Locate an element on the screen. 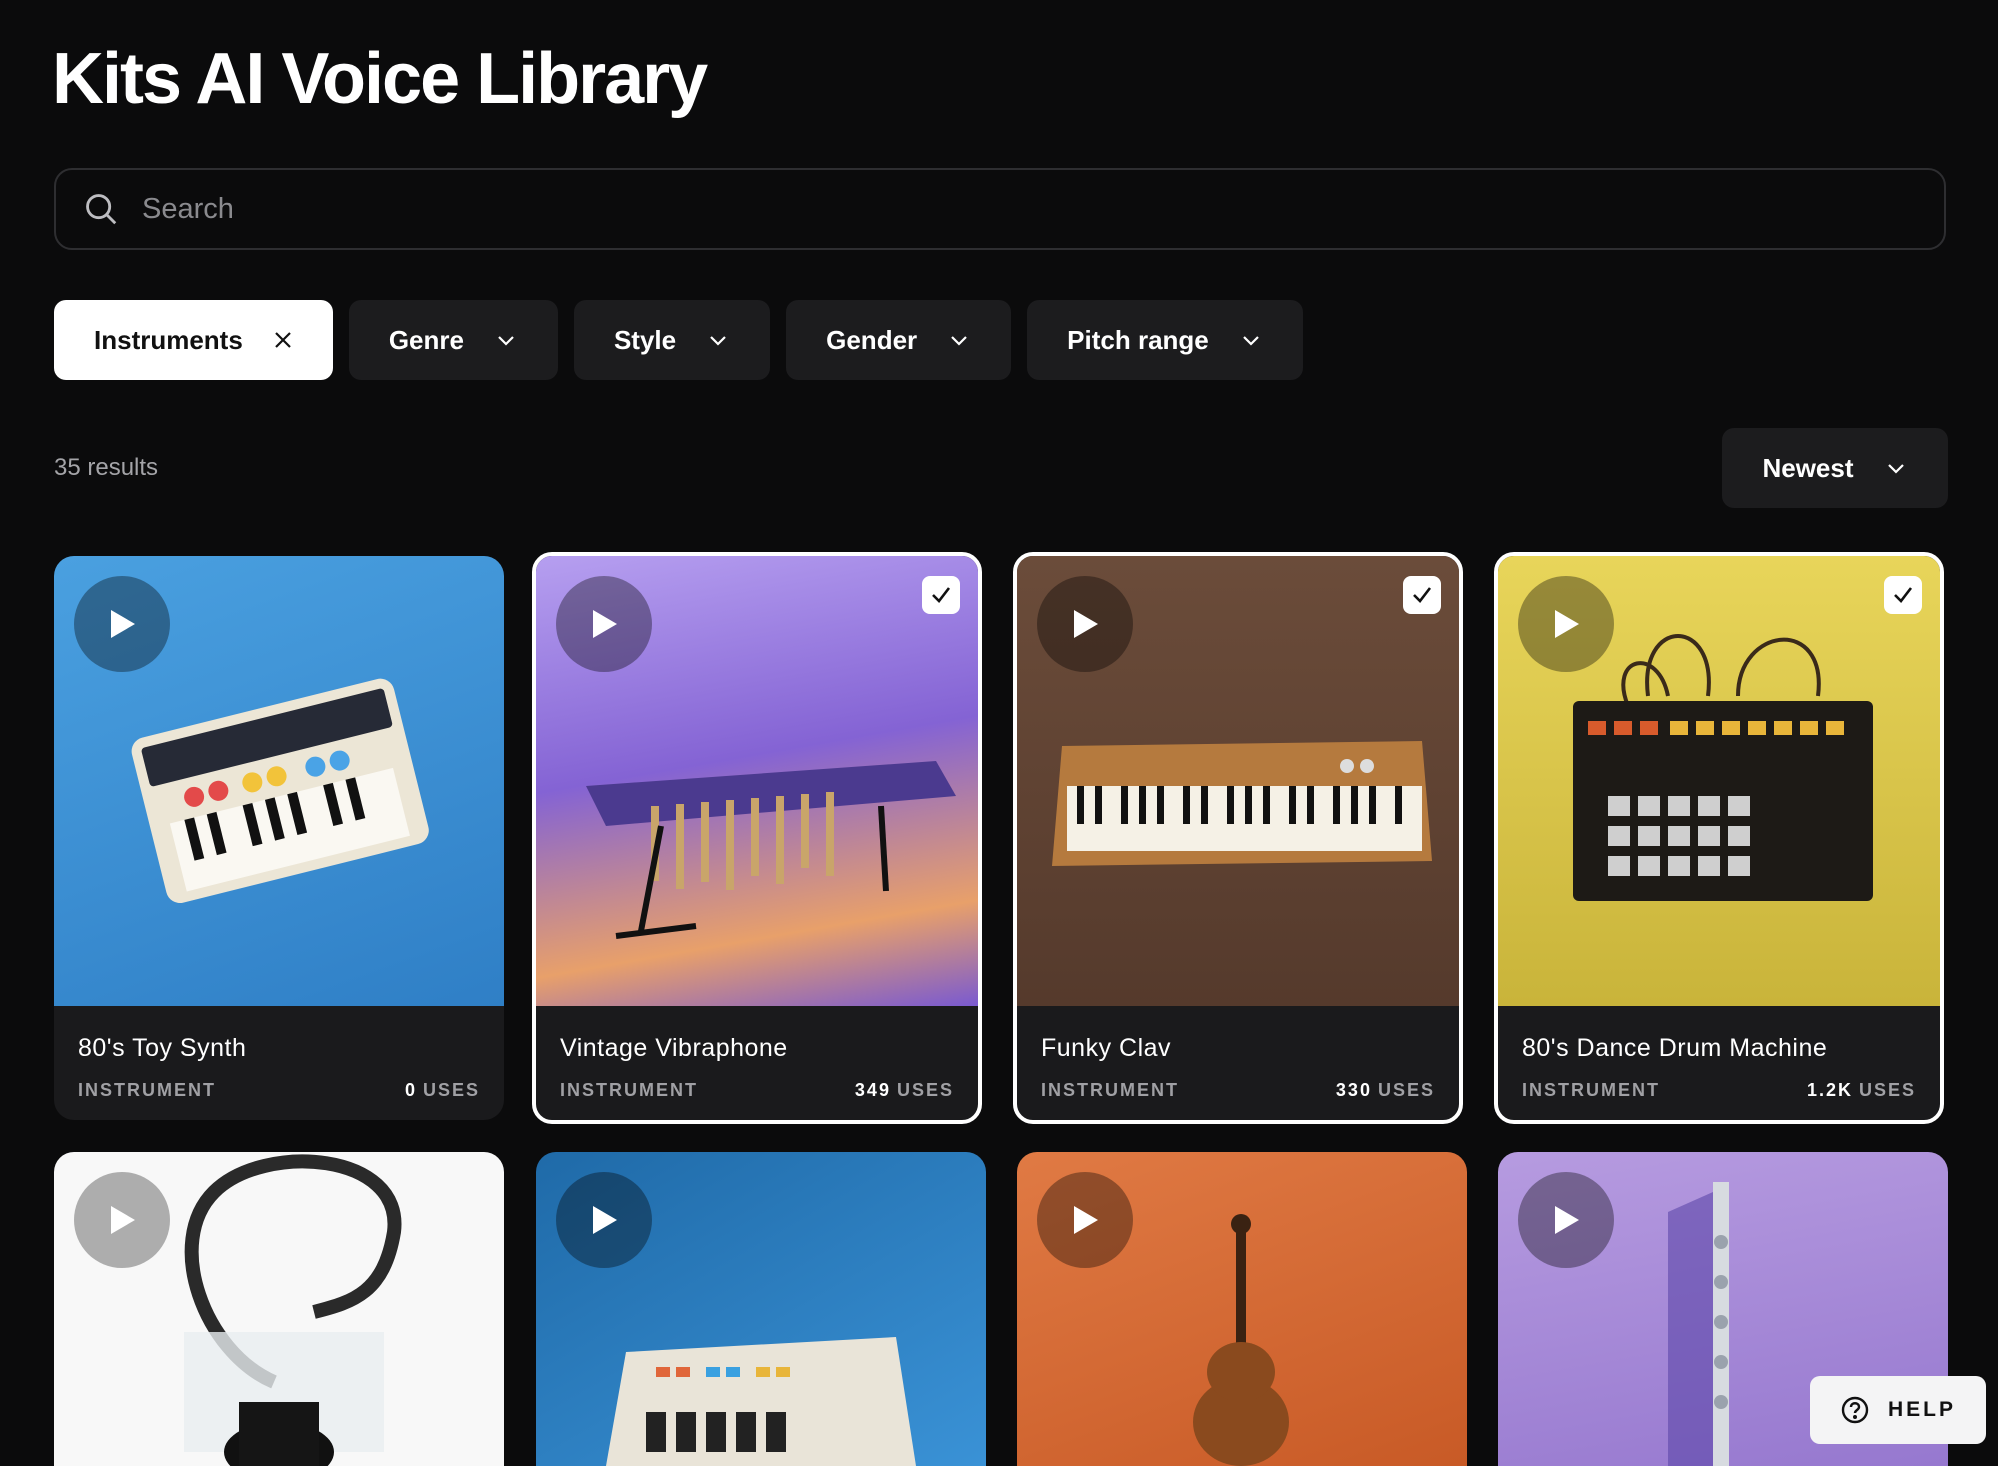 Image resolution: width=1998 pixels, height=1466 pixels. help-button: HELP is located at coordinates (1898, 1410).